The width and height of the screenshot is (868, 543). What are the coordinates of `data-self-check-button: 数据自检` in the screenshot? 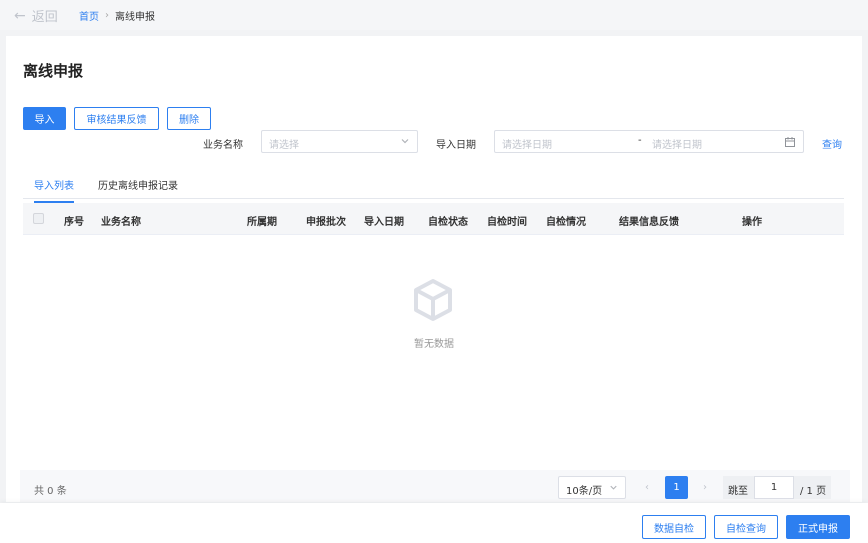 It's located at (674, 527).